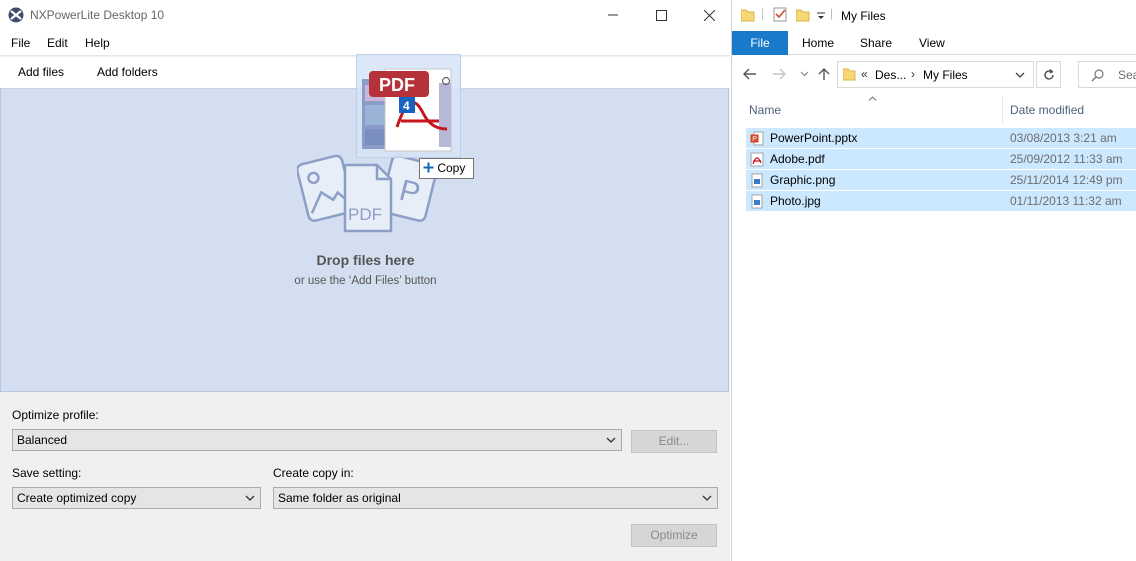 Image resolution: width=1136 pixels, height=561 pixels. I want to click on maximize-button, so click(661, 15).